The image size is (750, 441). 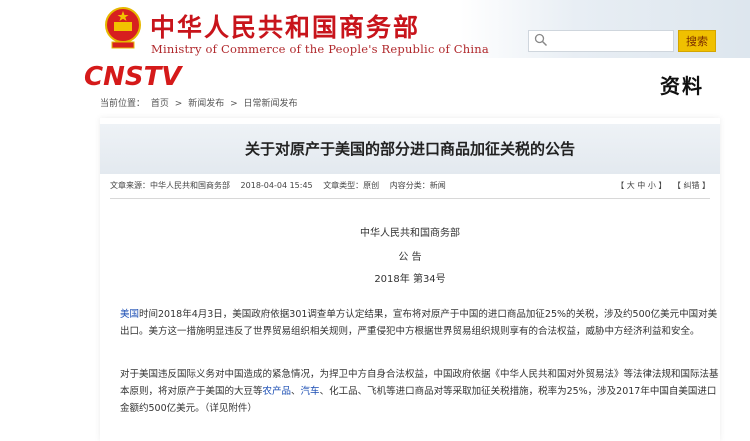 What do you see at coordinates (129, 314) in the screenshot?
I see `link-usa: 美国` at bounding box center [129, 314].